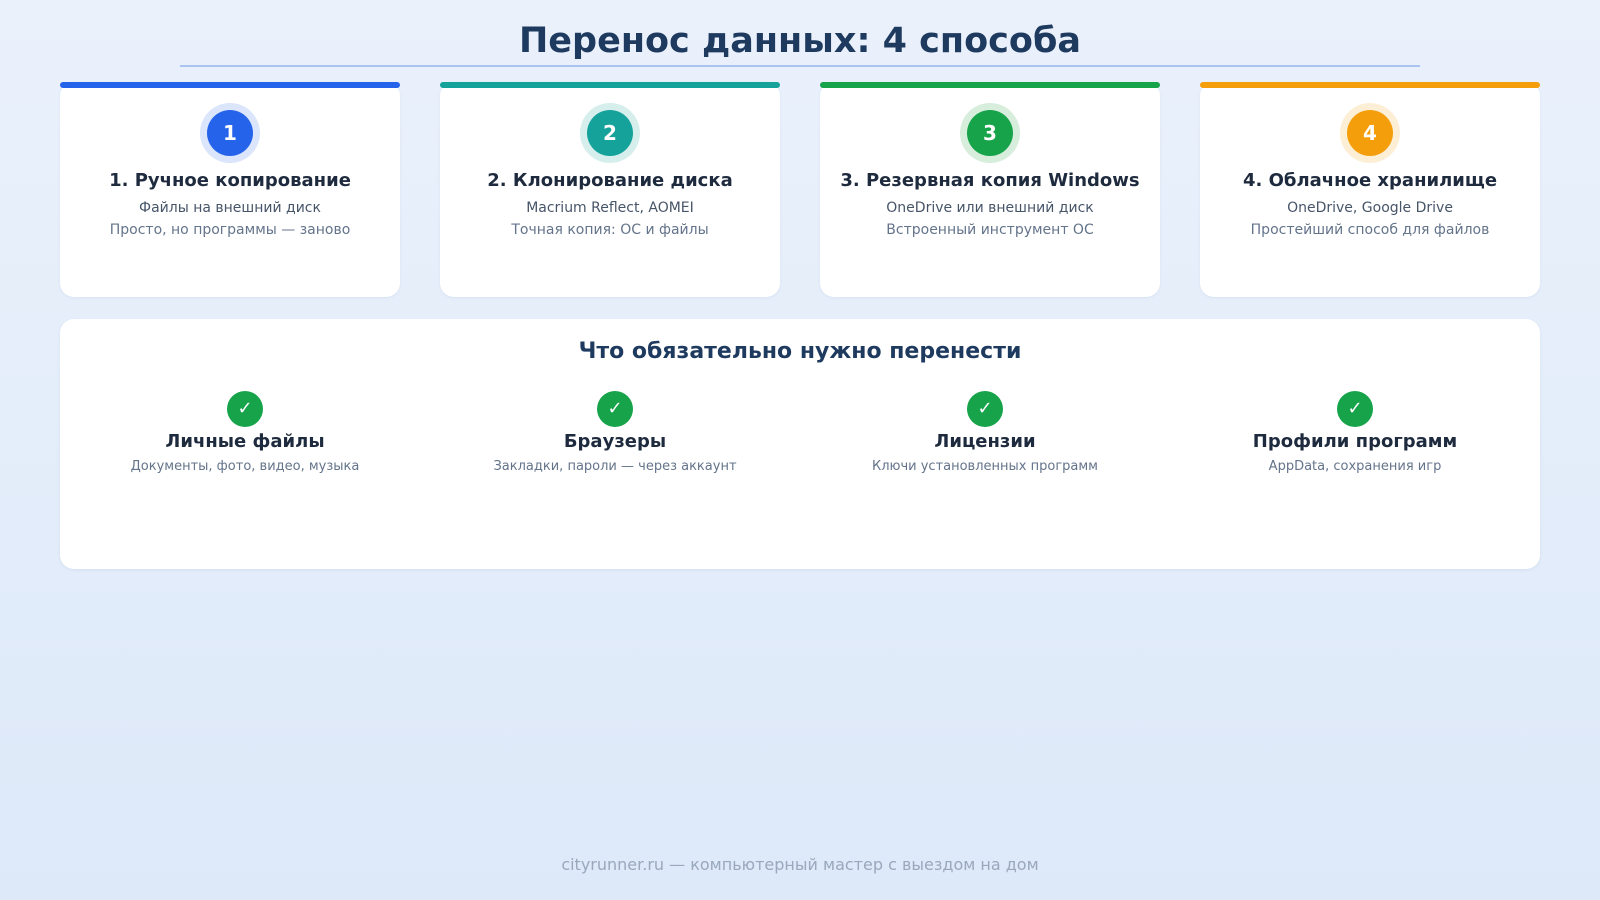 This screenshot has width=1600, height=900. Describe the element at coordinates (1370, 208) in the screenshot. I see `method-subtitle: OneDrive, Google Drive` at that location.